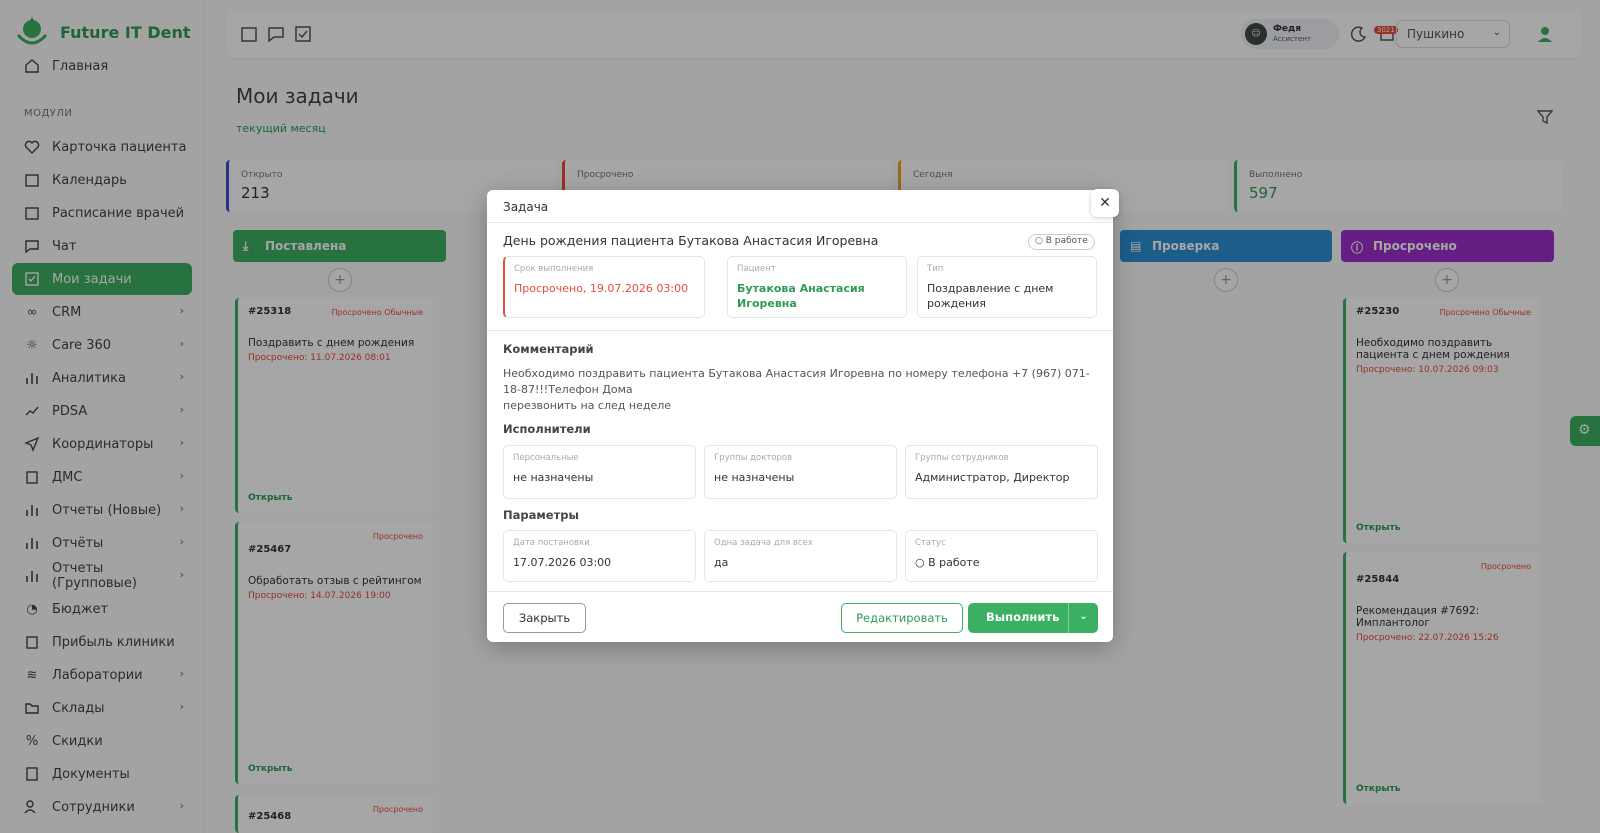 The image size is (1600, 833). I want to click on status-box: Статус ○ В работе, so click(1001, 556).